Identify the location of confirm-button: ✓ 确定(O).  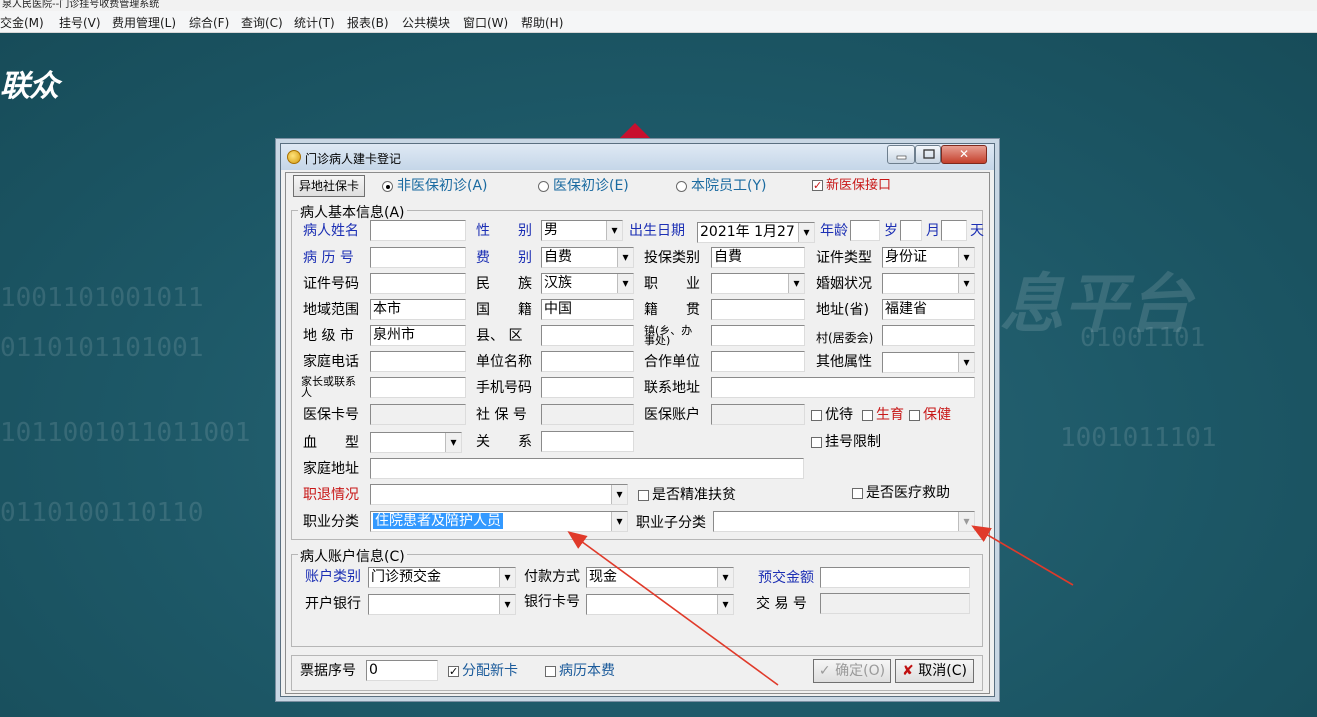
(852, 671).